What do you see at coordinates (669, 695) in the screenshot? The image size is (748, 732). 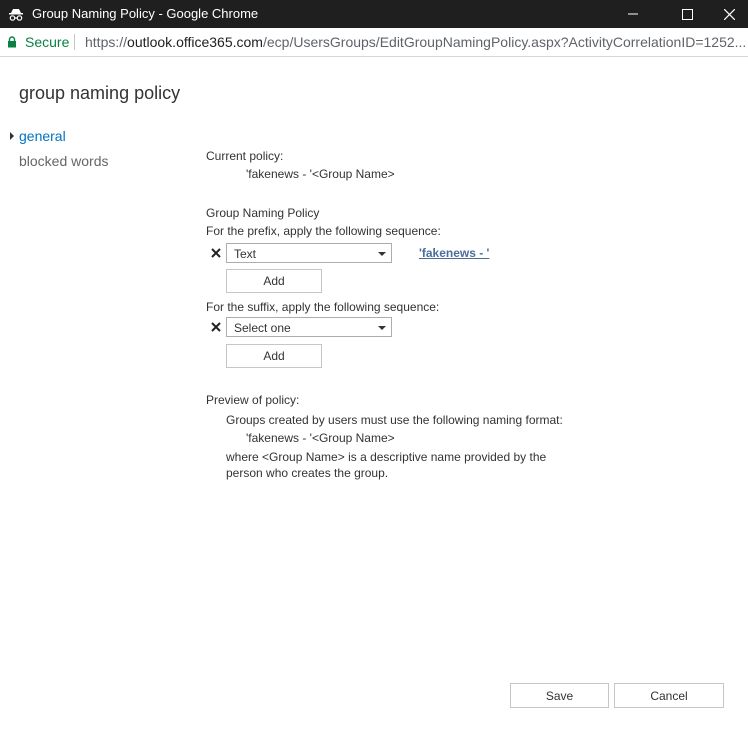 I see `cancel-button: Cancel` at bounding box center [669, 695].